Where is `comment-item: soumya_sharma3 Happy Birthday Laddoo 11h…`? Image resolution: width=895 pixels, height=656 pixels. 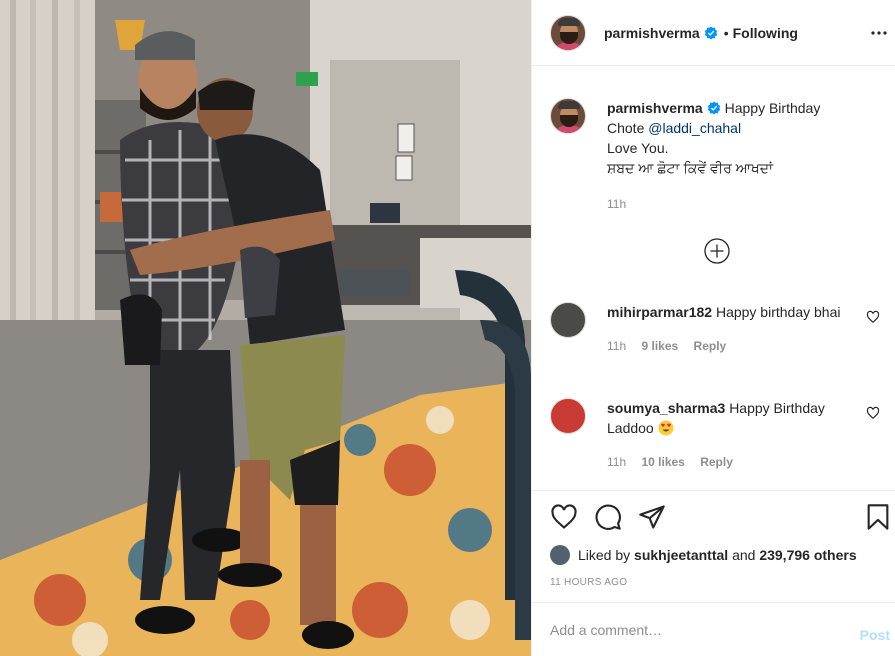 comment-item: soumya_sharma3 Happy Birthday Laddoo 11h… is located at coordinates (715, 435).